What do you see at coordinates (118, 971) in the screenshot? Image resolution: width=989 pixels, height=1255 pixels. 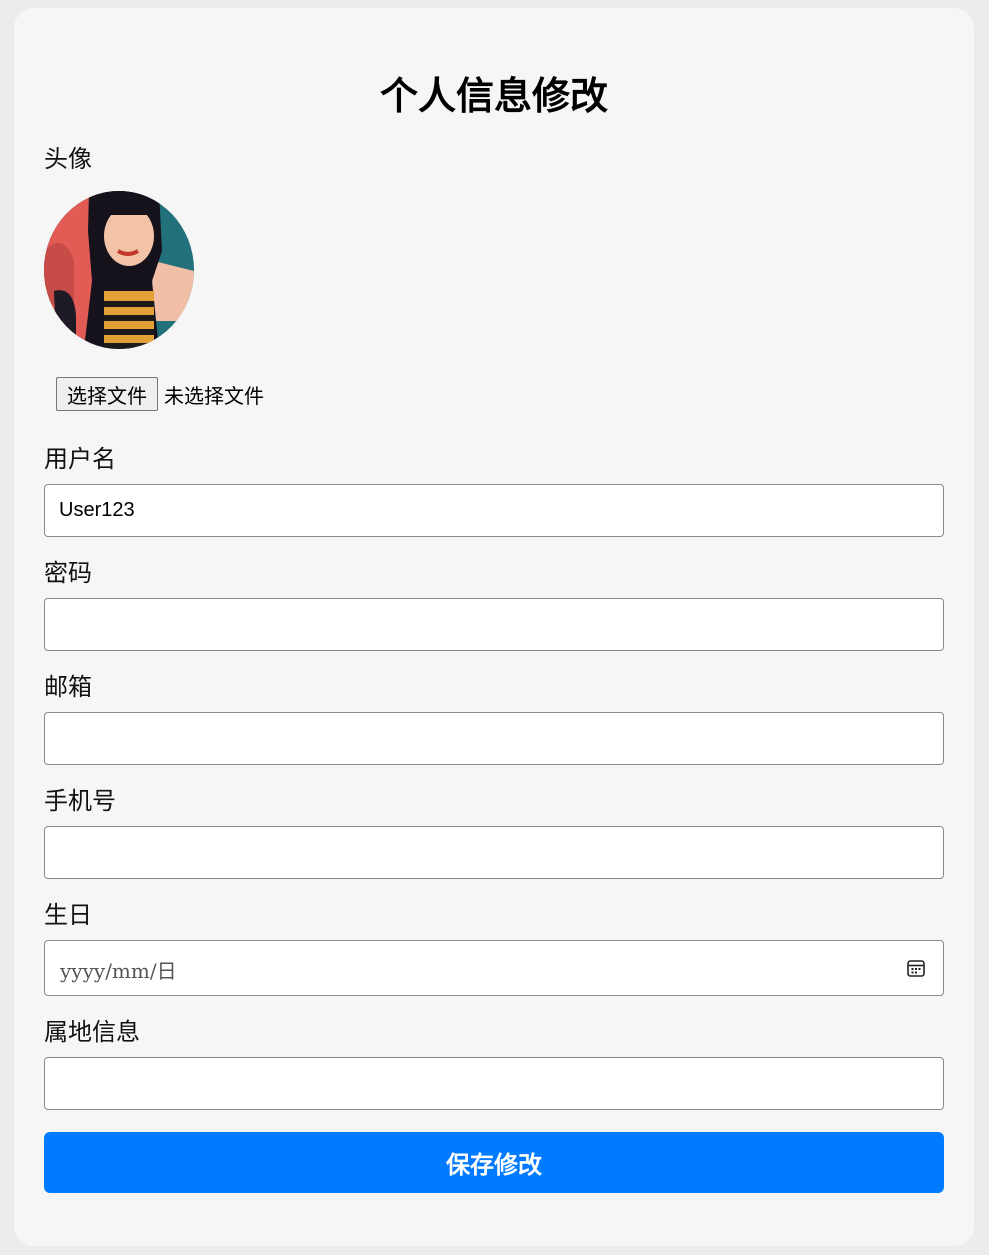 I see `birthday-placeholder: yyyy/mm/日` at bounding box center [118, 971].